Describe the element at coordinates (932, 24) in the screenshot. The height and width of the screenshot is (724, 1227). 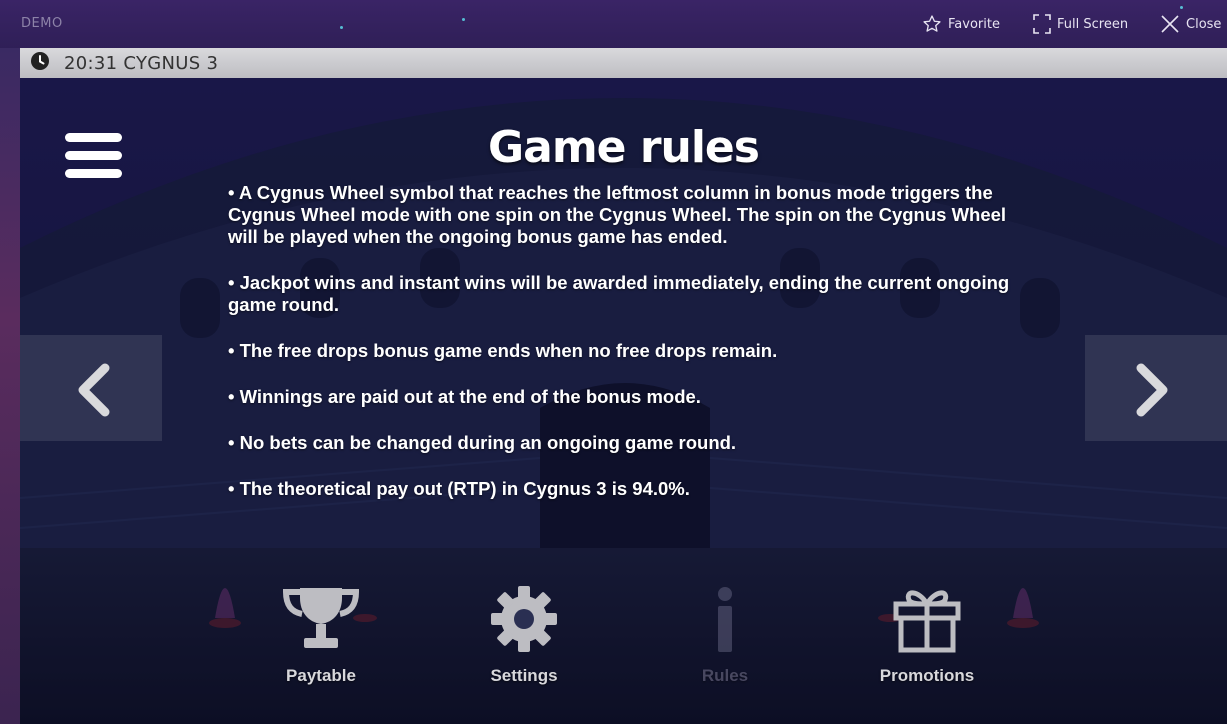
I see `star-outline-icon` at that location.